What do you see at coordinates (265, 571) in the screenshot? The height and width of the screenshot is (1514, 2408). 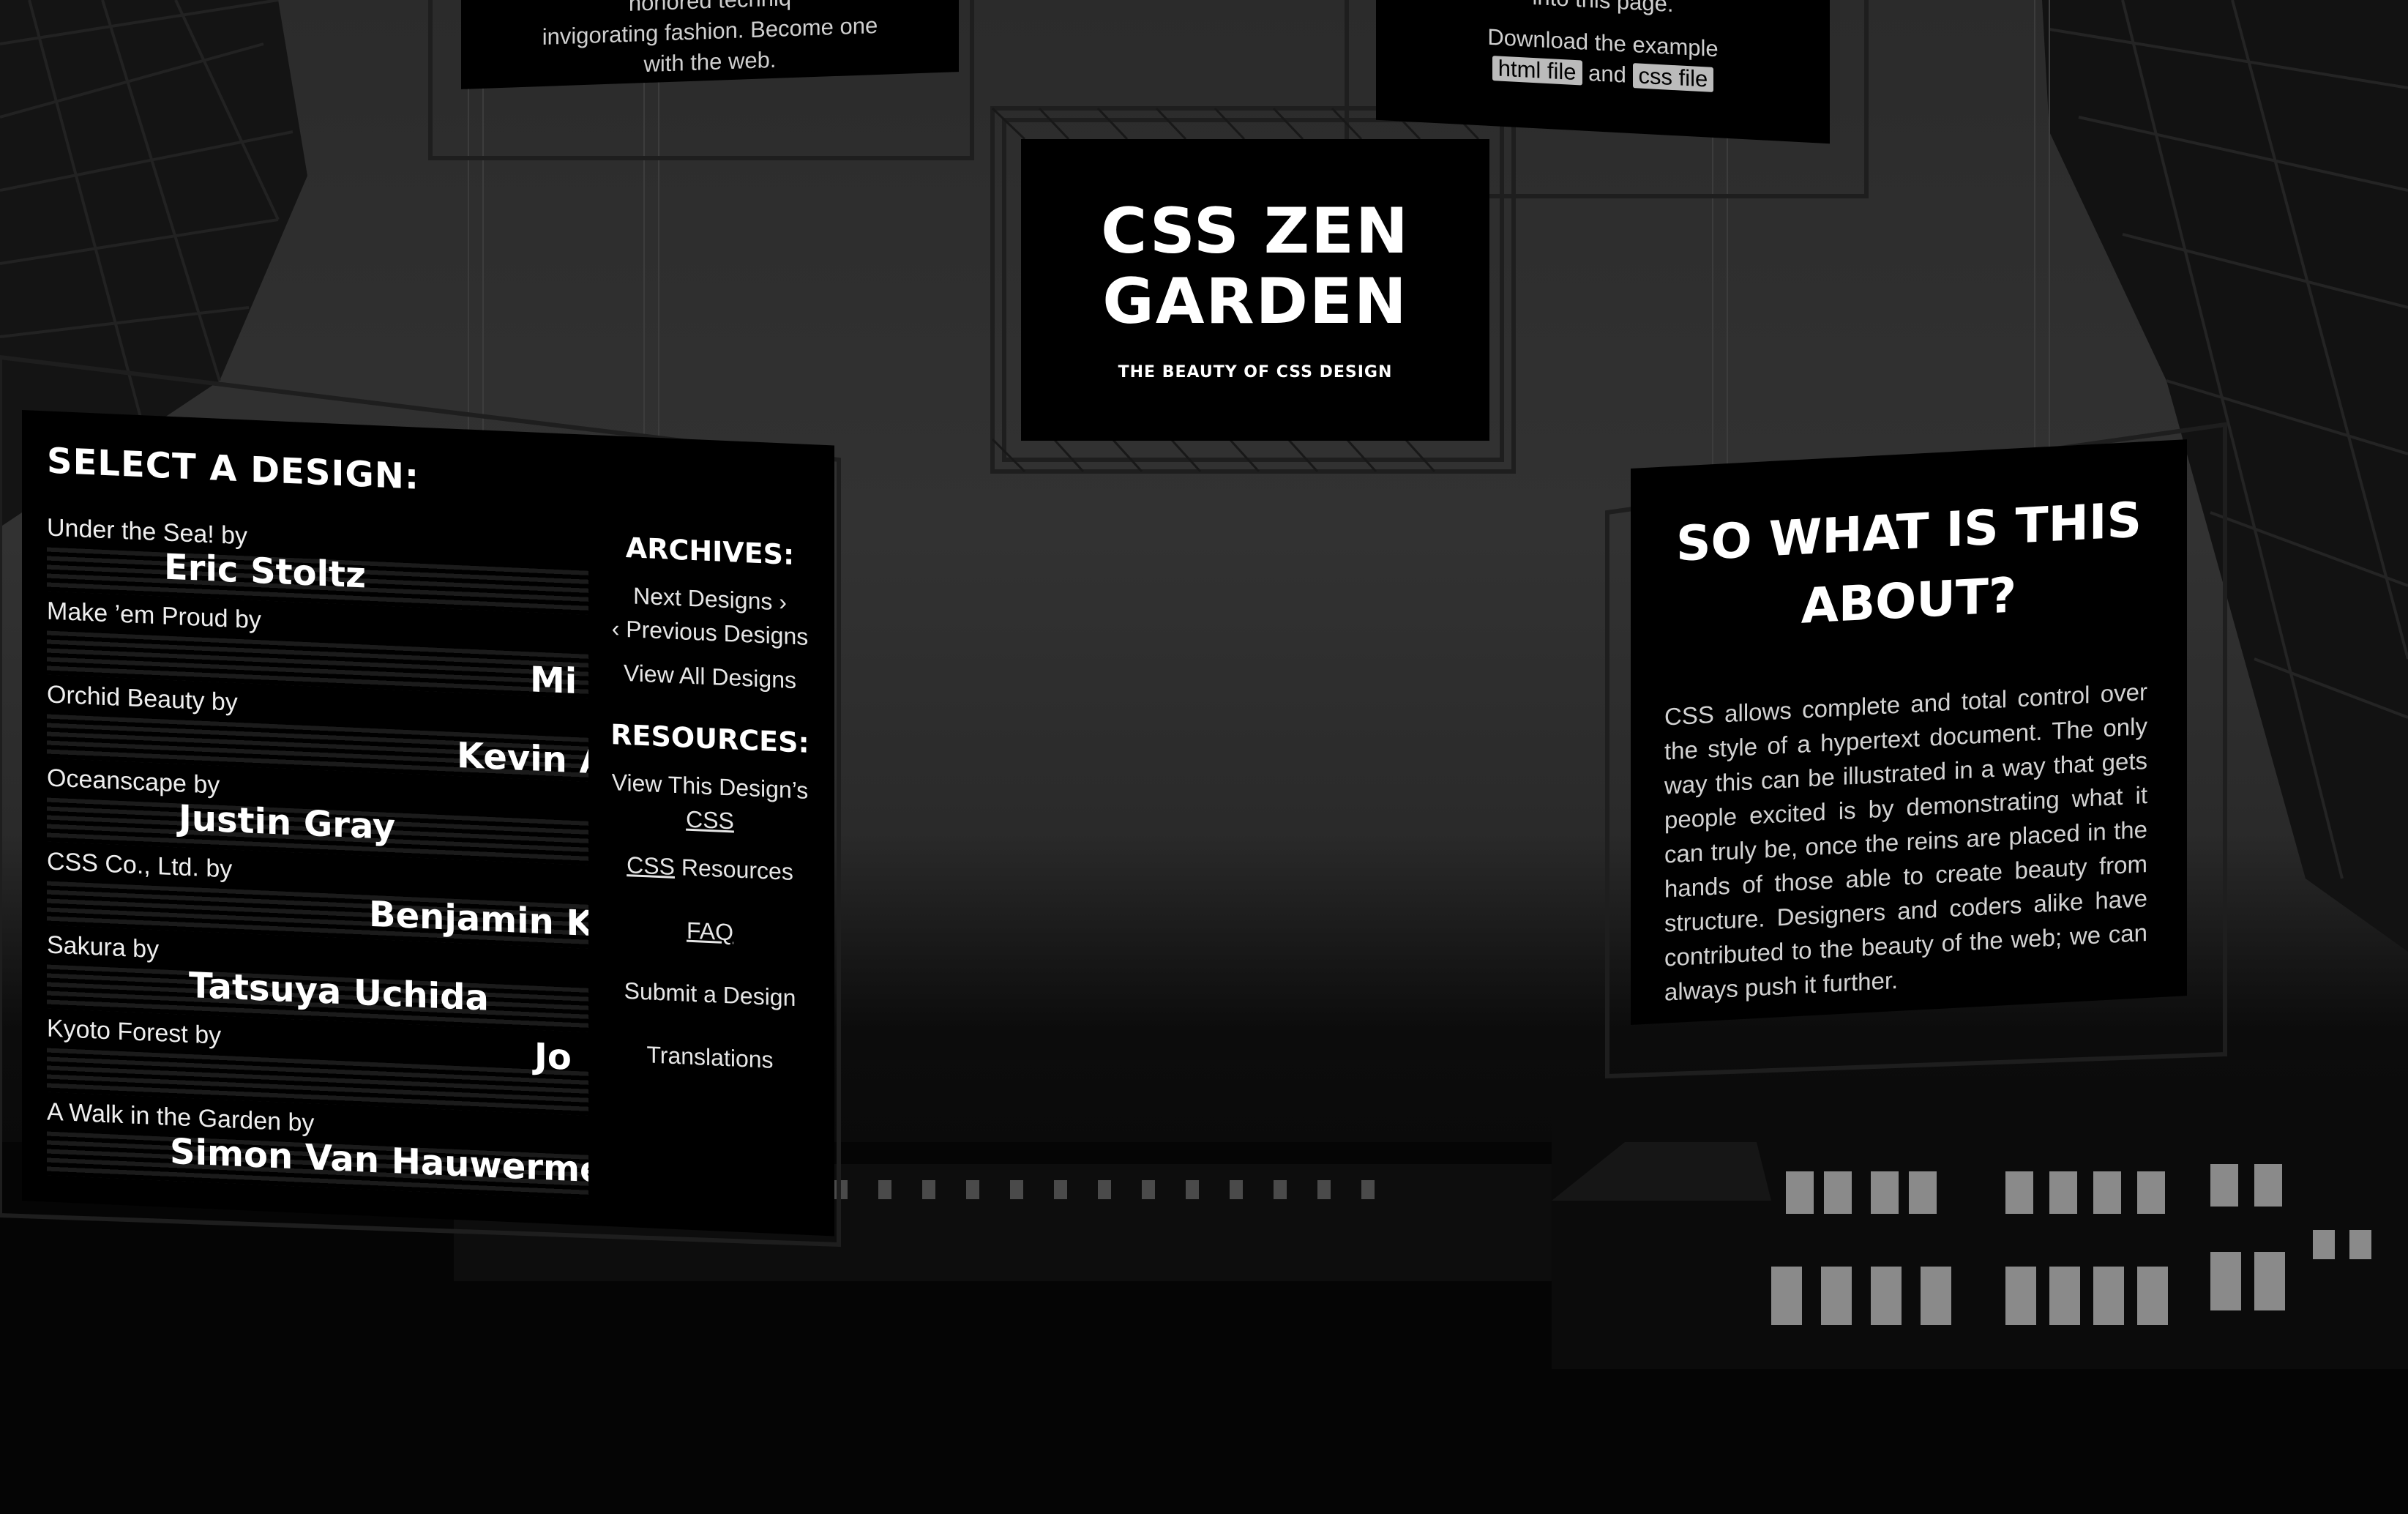 I see `design-author: Eric Stoltz` at bounding box center [265, 571].